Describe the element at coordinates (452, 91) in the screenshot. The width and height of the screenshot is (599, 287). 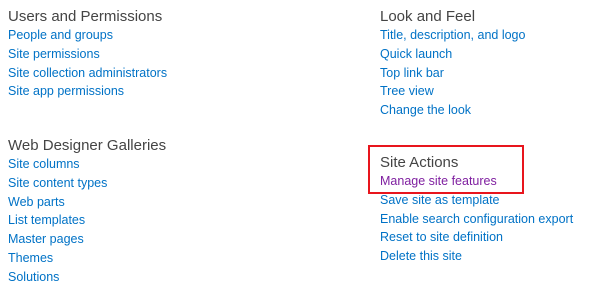
I see `tree-view-link: Tree view` at that location.